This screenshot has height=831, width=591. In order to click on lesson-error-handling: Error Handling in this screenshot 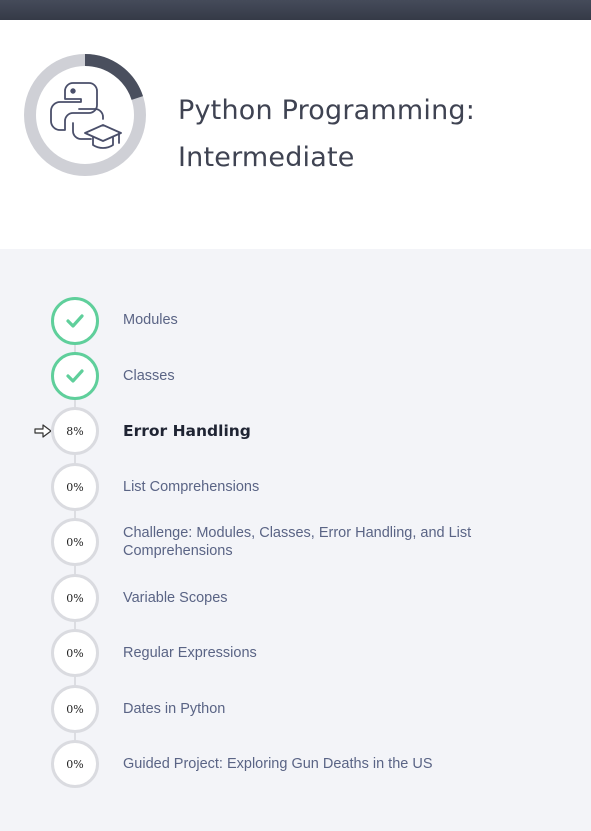, I will do `click(333, 431)`.